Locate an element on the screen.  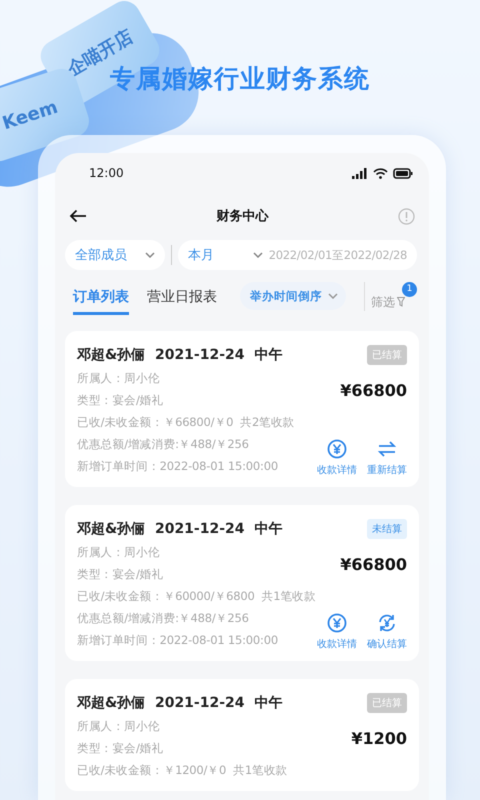
member-label: 全部成员 is located at coordinates (101, 255).